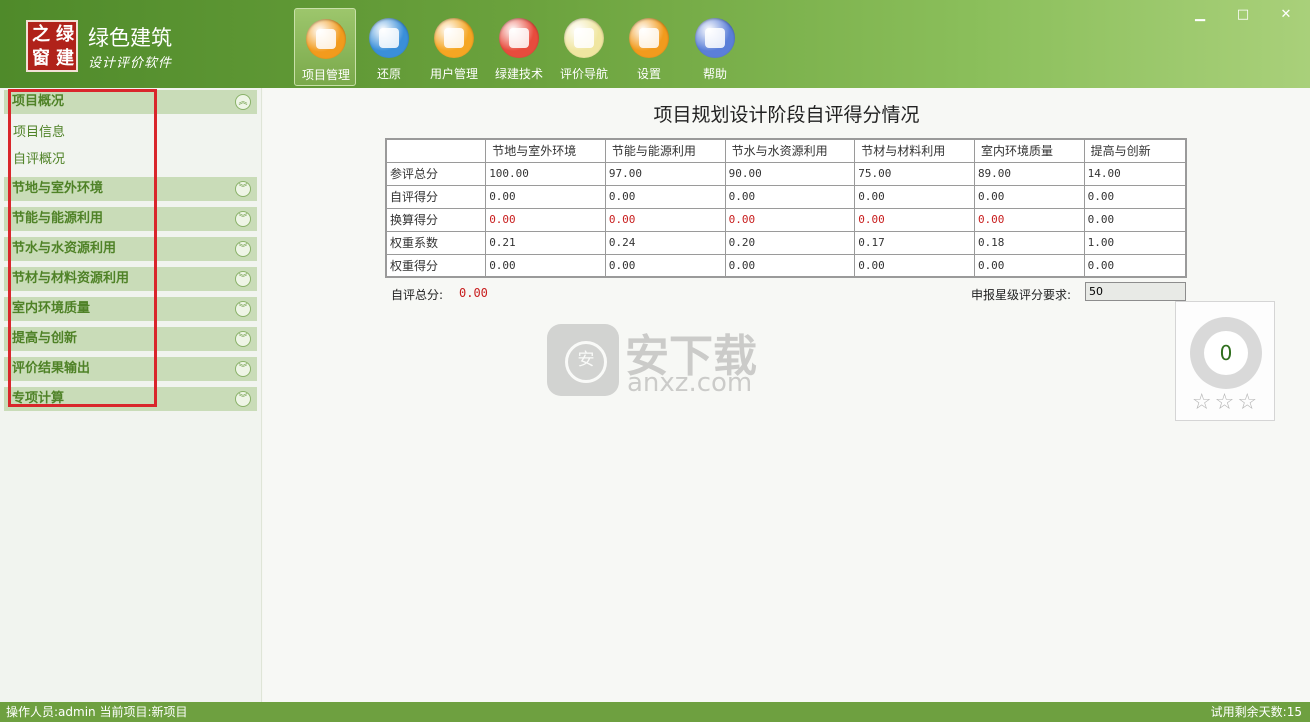  What do you see at coordinates (519, 38) in the screenshot?
I see `network-icon` at bounding box center [519, 38].